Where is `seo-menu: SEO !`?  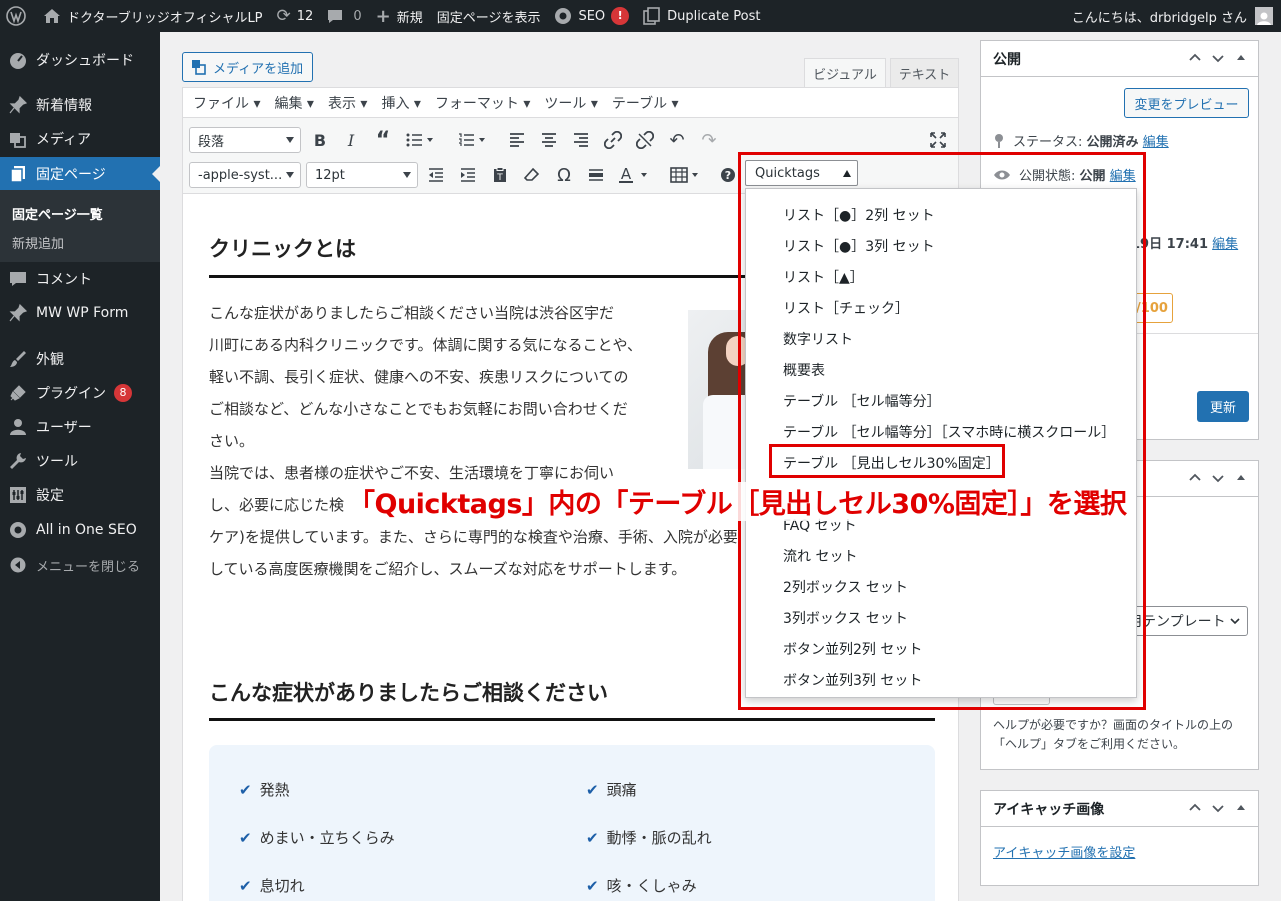
seo-menu: SEO ! is located at coordinates (591, 16).